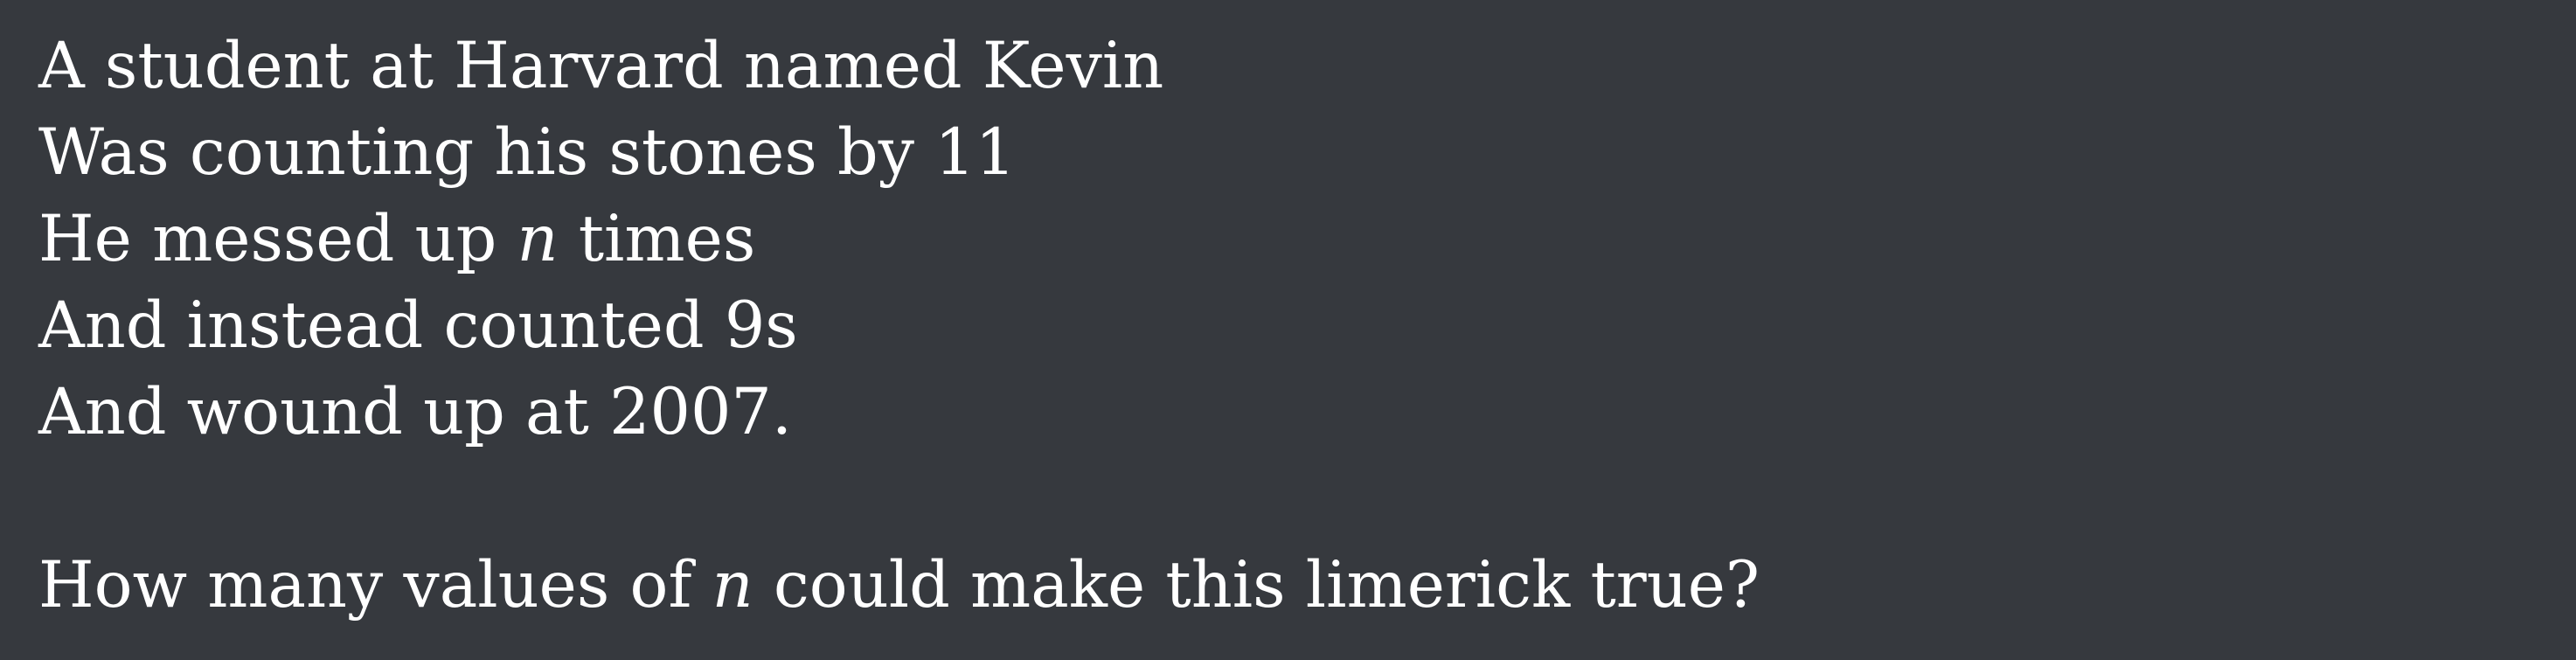  What do you see at coordinates (899, 239) in the screenshot?
I see `limerick-line-3: He messed up n times` at bounding box center [899, 239].